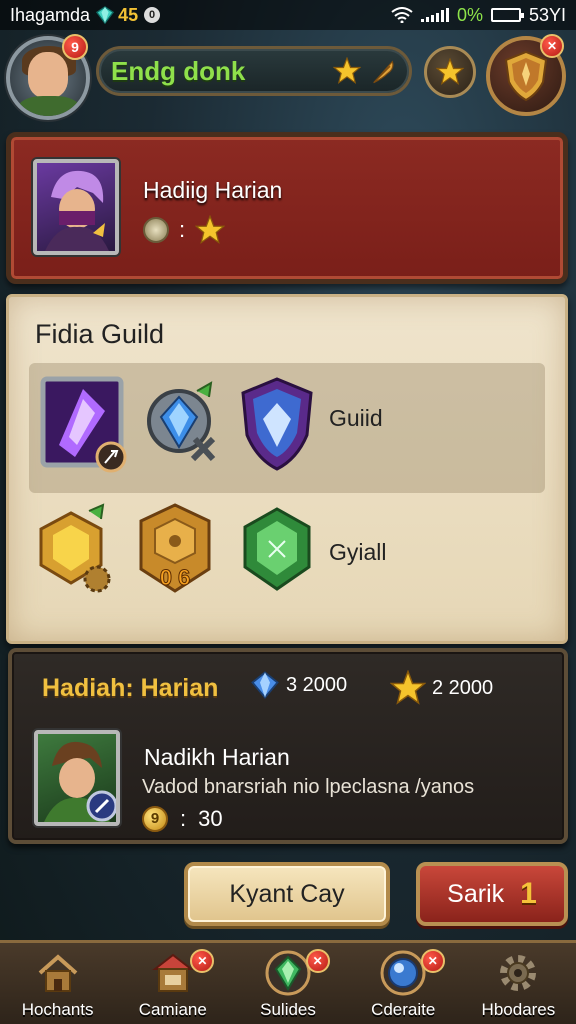  What do you see at coordinates (213, 190) in the screenshot?
I see `featured-title: Hadiig Harian` at bounding box center [213, 190].